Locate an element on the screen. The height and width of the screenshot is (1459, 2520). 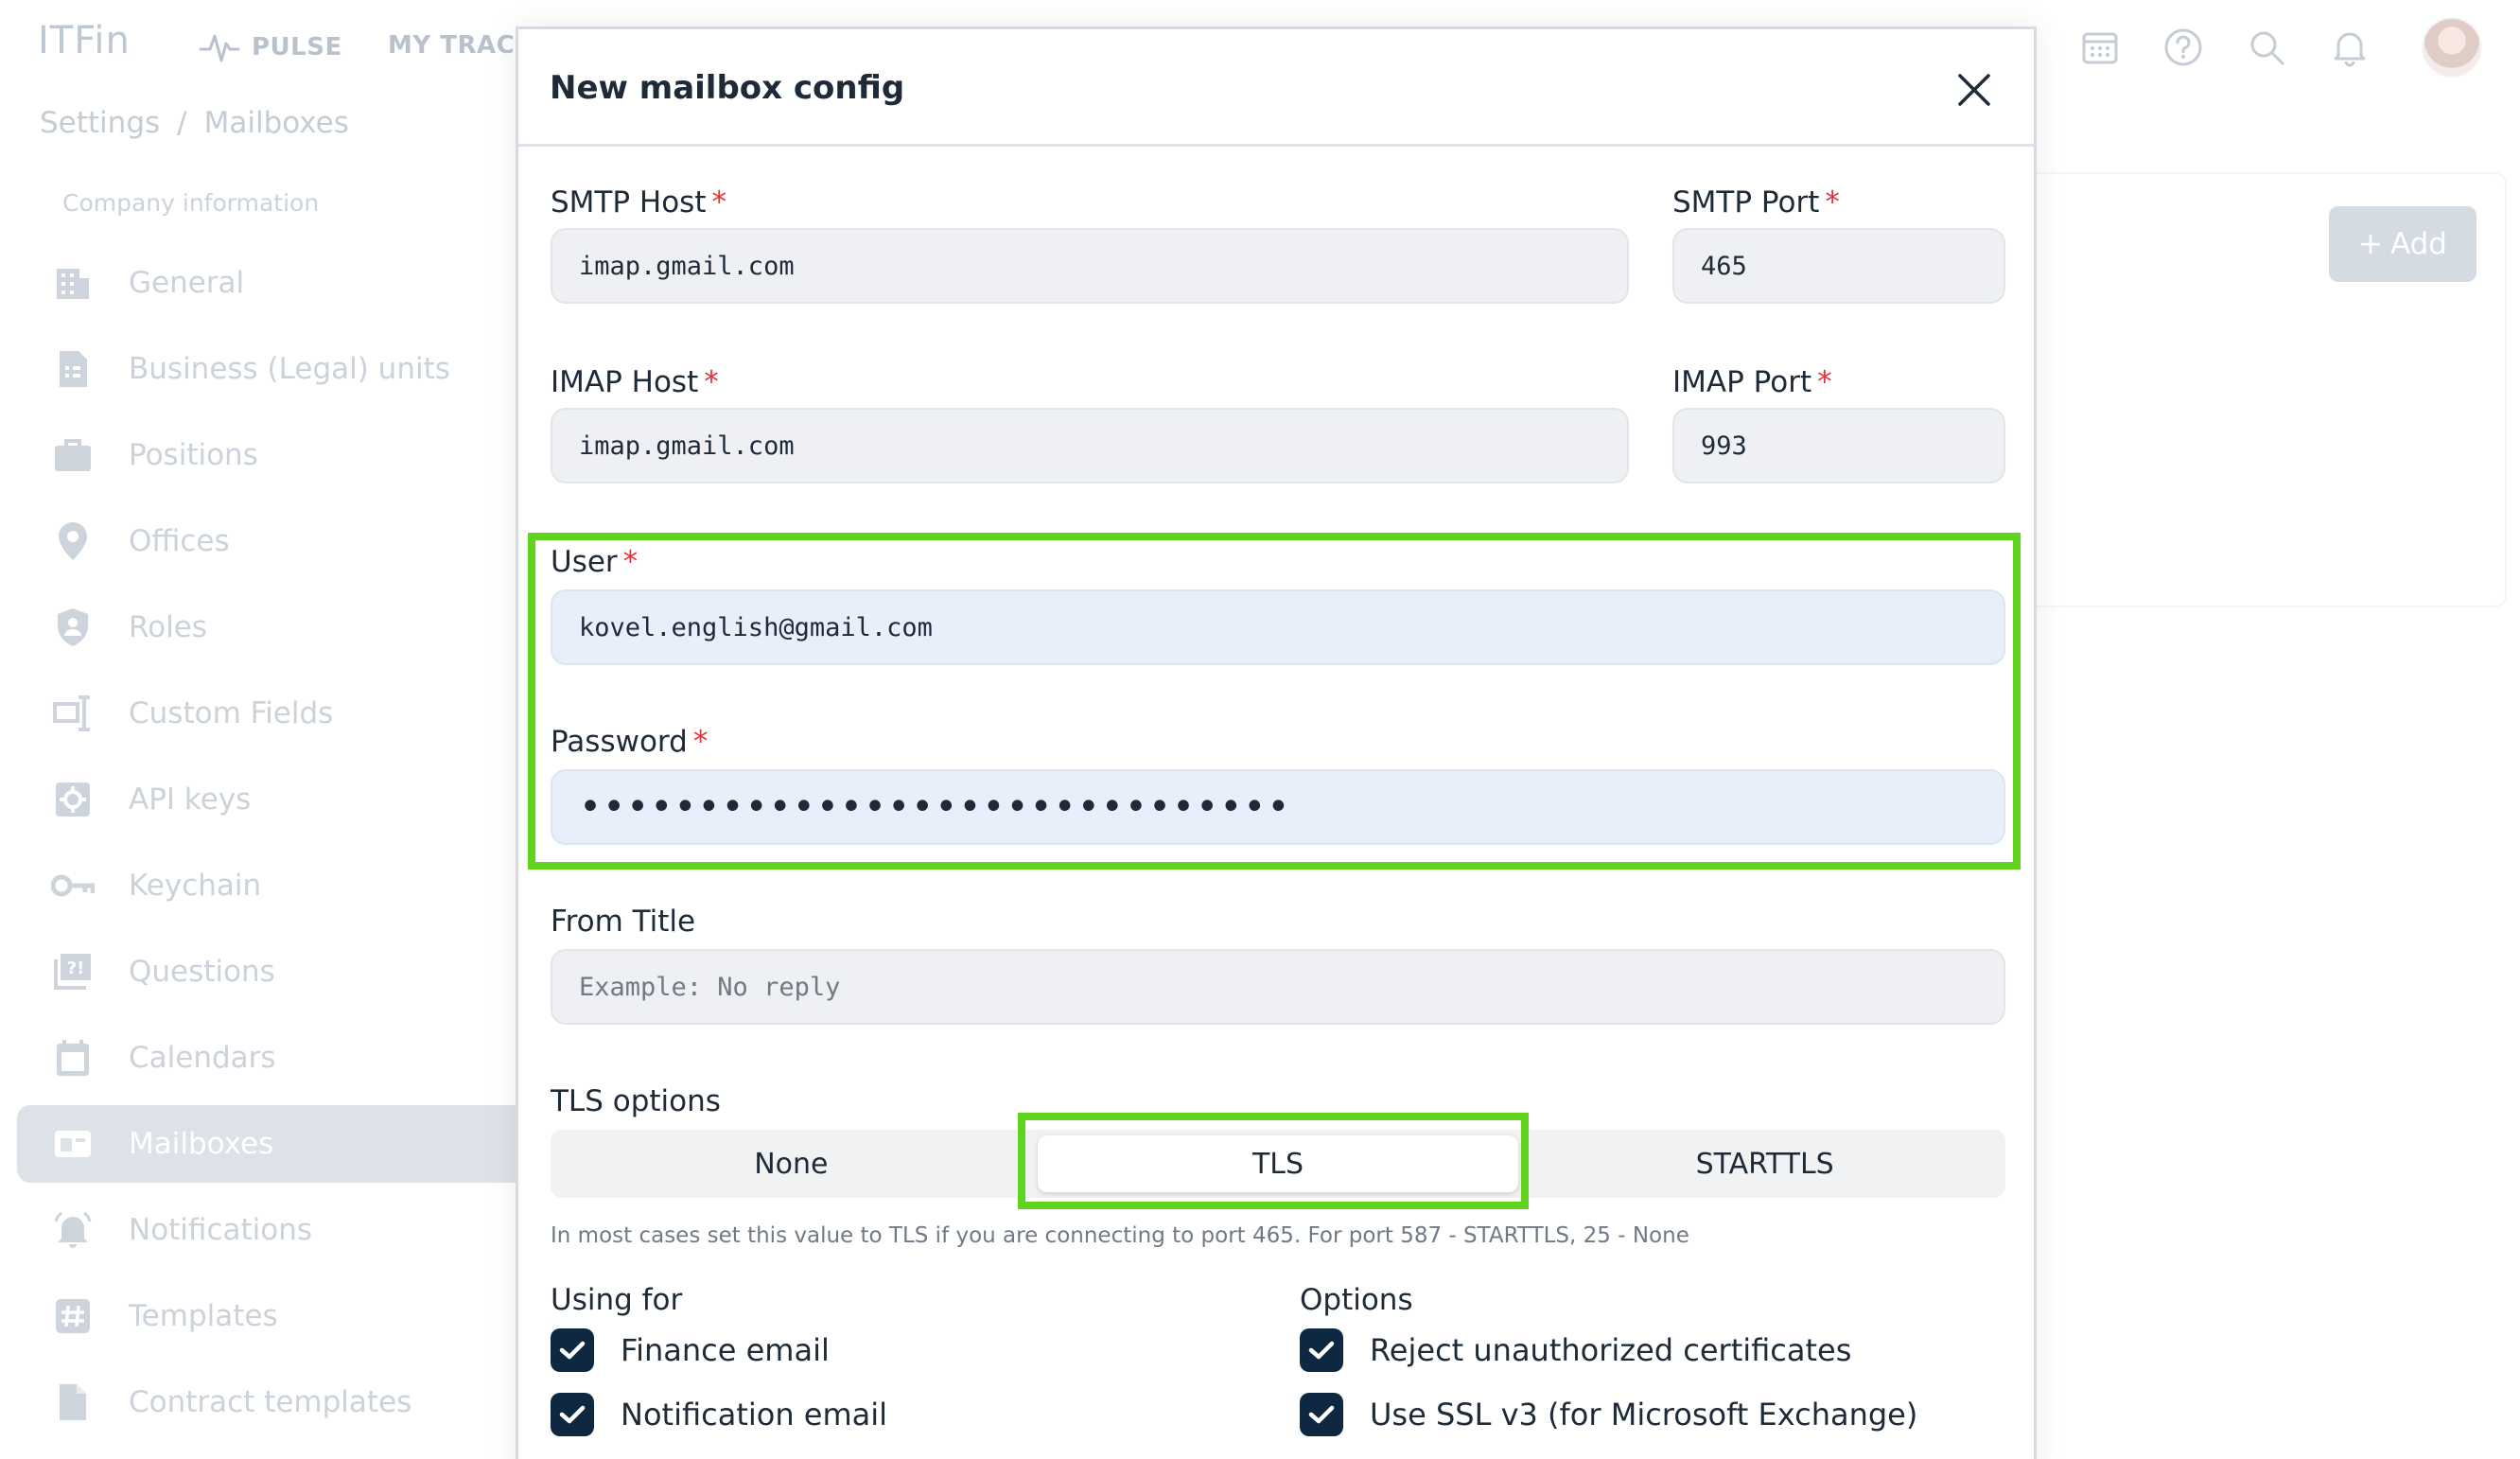
notification-email-checkbox-row: Notification email is located at coordinates (719, 1414).